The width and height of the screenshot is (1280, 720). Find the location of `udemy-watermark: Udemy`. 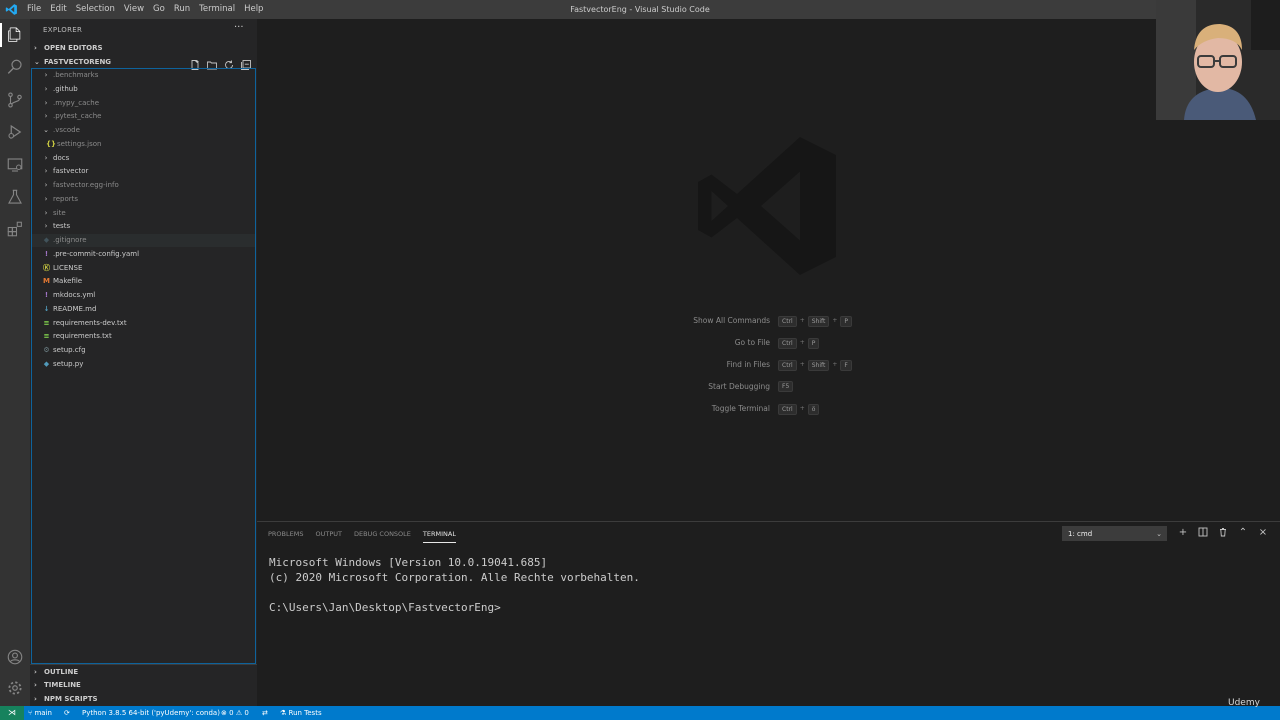

udemy-watermark: Udemy is located at coordinates (1244, 703).